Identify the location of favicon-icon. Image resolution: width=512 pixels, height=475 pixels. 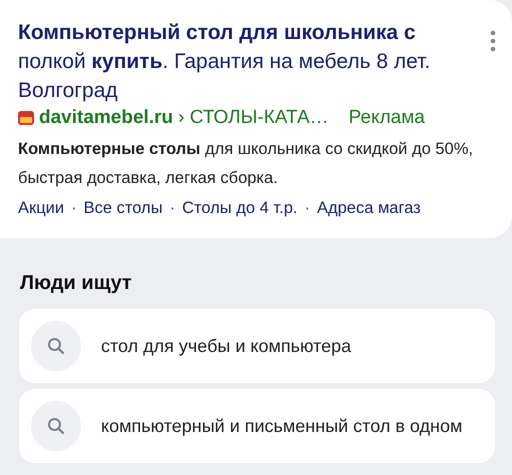
(26, 118).